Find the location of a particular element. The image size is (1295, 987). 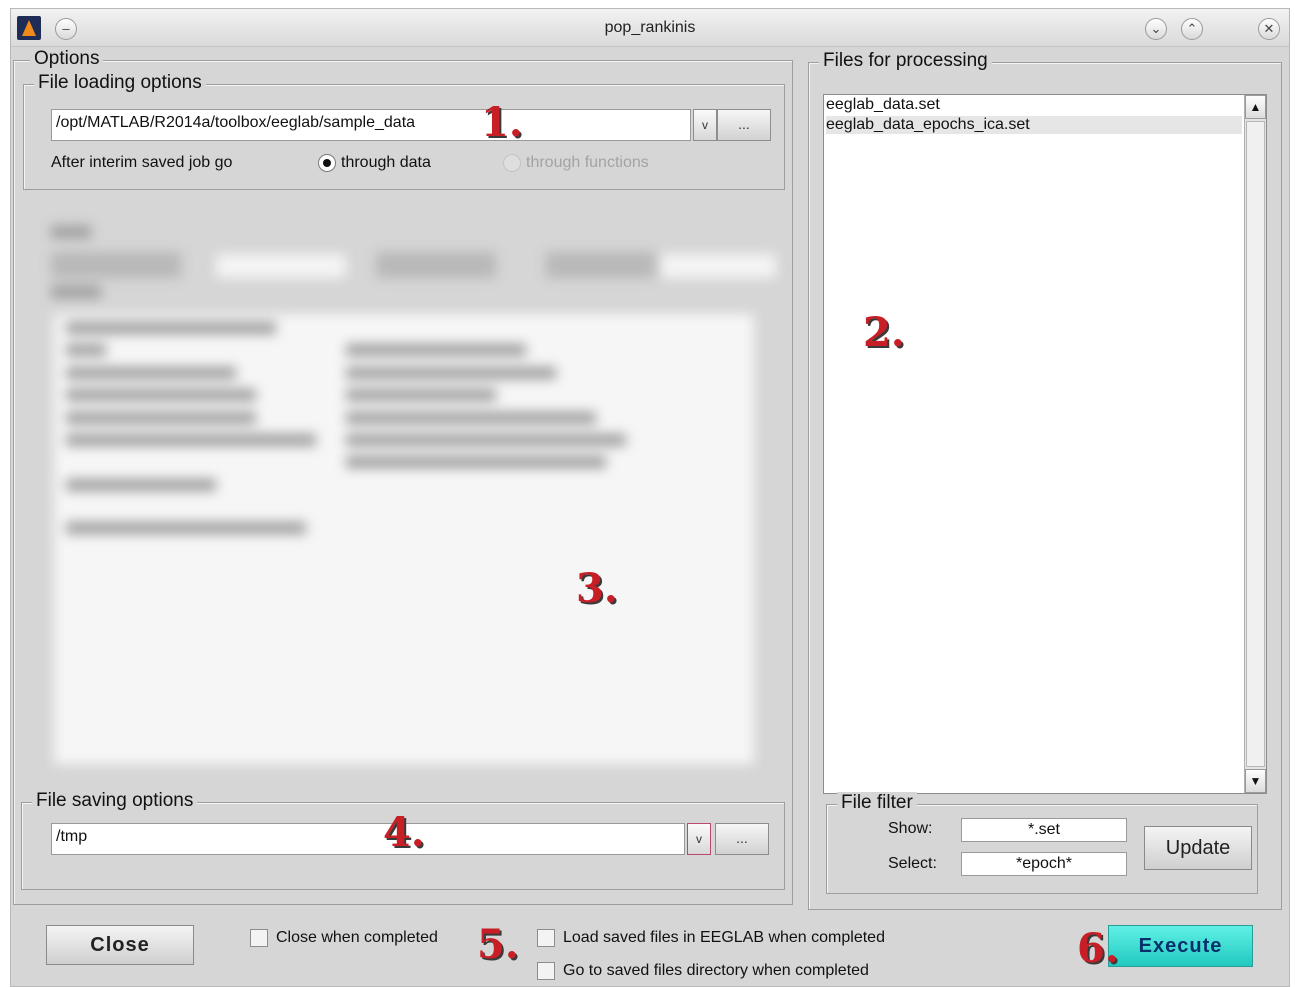

close-button: Close is located at coordinates (120, 945).